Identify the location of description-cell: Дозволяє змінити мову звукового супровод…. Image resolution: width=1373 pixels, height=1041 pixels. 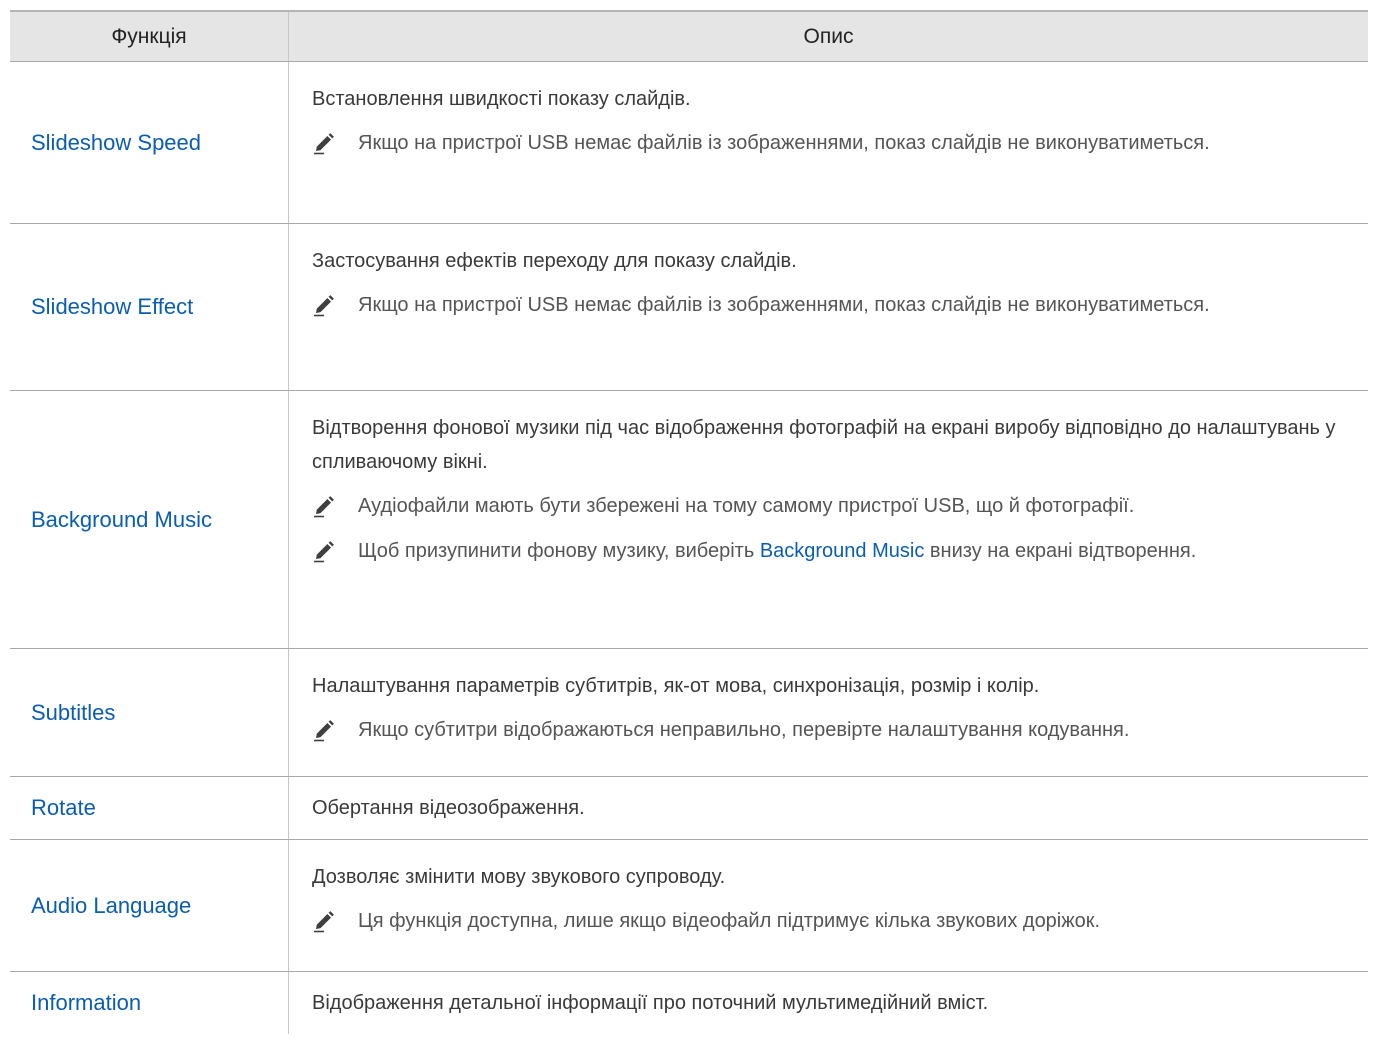
(828, 905).